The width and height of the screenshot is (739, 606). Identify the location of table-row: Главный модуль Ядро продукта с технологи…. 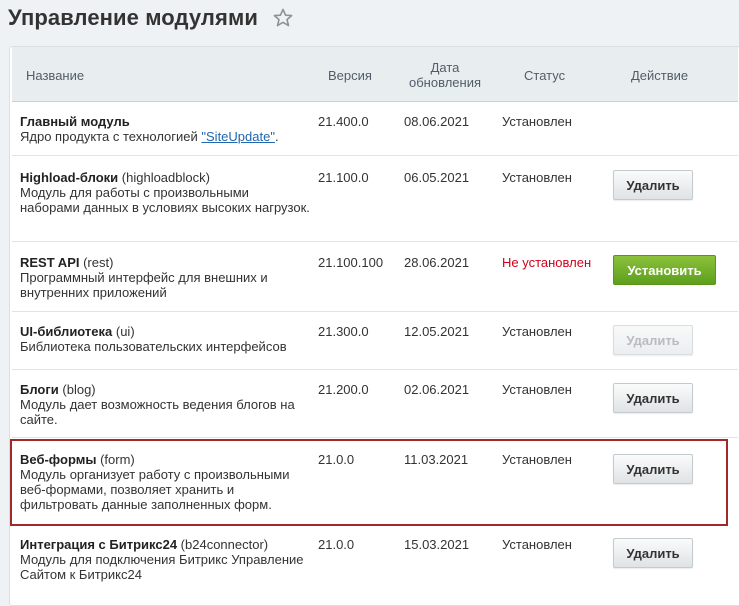
(375, 129).